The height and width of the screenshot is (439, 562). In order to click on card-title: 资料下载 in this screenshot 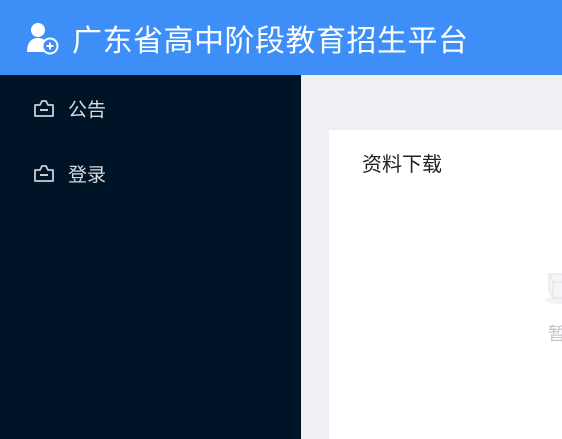, I will do `click(402, 164)`.